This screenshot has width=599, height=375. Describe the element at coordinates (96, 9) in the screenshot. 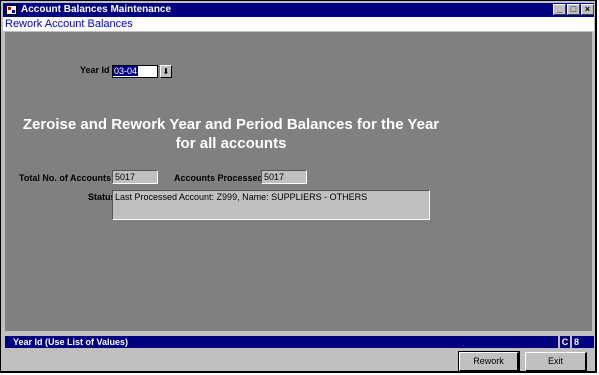

I see `window-title: Account Balances Maintenance` at that location.